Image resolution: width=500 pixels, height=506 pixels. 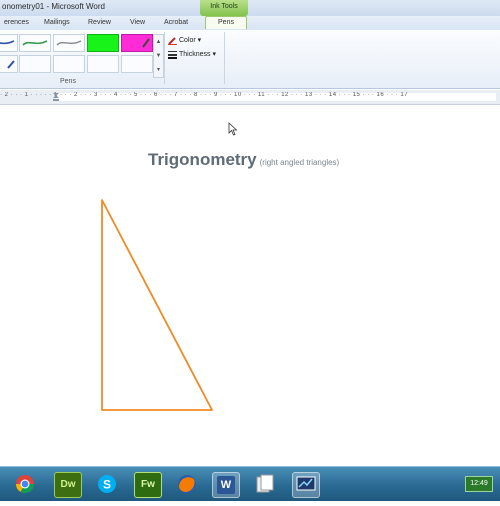 What do you see at coordinates (233, 129) in the screenshot?
I see `mouse-pointer-icon` at bounding box center [233, 129].